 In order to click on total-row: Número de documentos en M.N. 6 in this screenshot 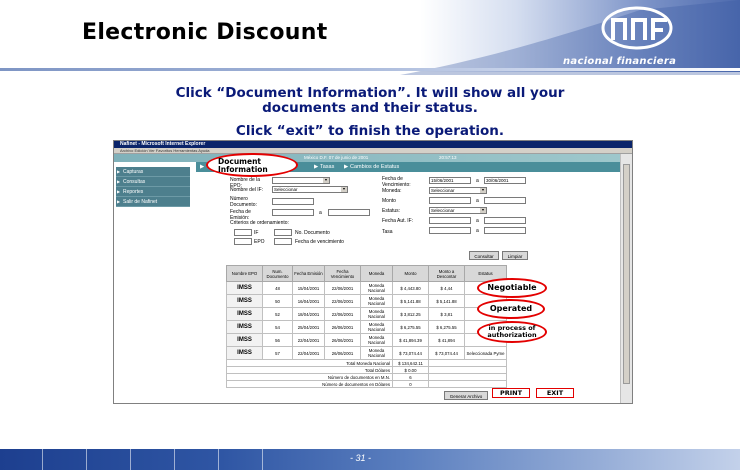, I will do `click(366, 377)`.